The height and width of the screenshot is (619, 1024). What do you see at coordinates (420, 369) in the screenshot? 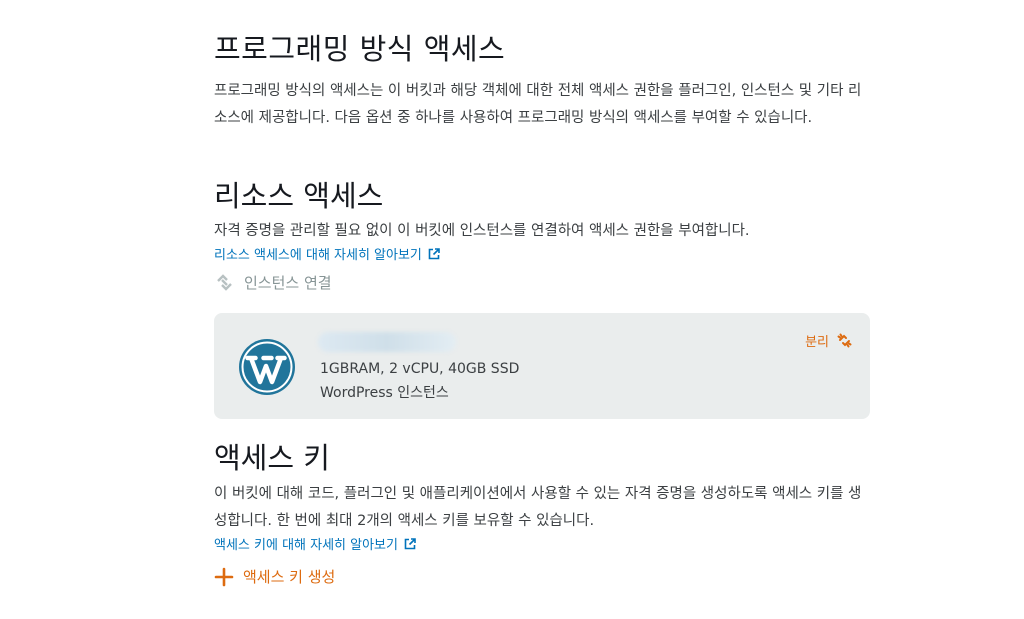
I see `instance-spec: 1GBRAM, 2 vCPU, 40GB SSD` at bounding box center [420, 369].